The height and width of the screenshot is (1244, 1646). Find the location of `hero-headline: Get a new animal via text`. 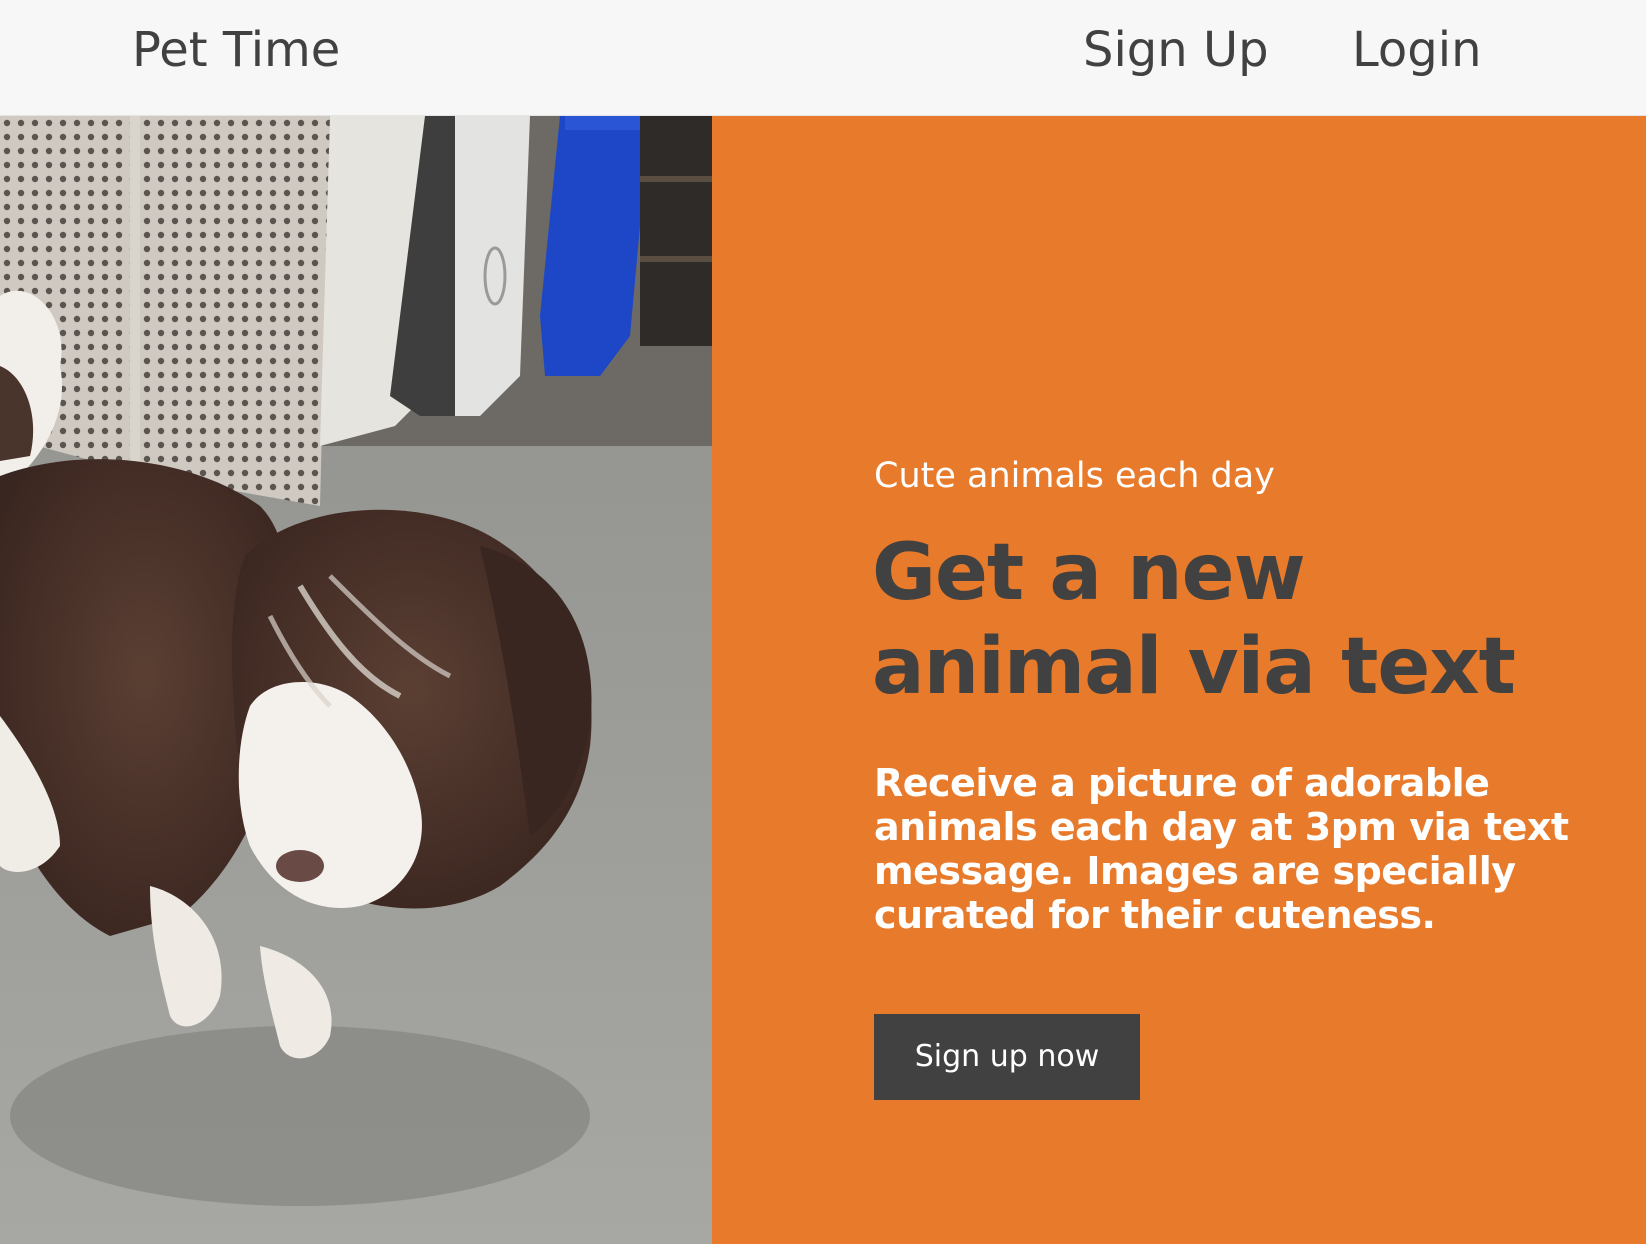

hero-headline: Get a new animal via text is located at coordinates (1194, 620).